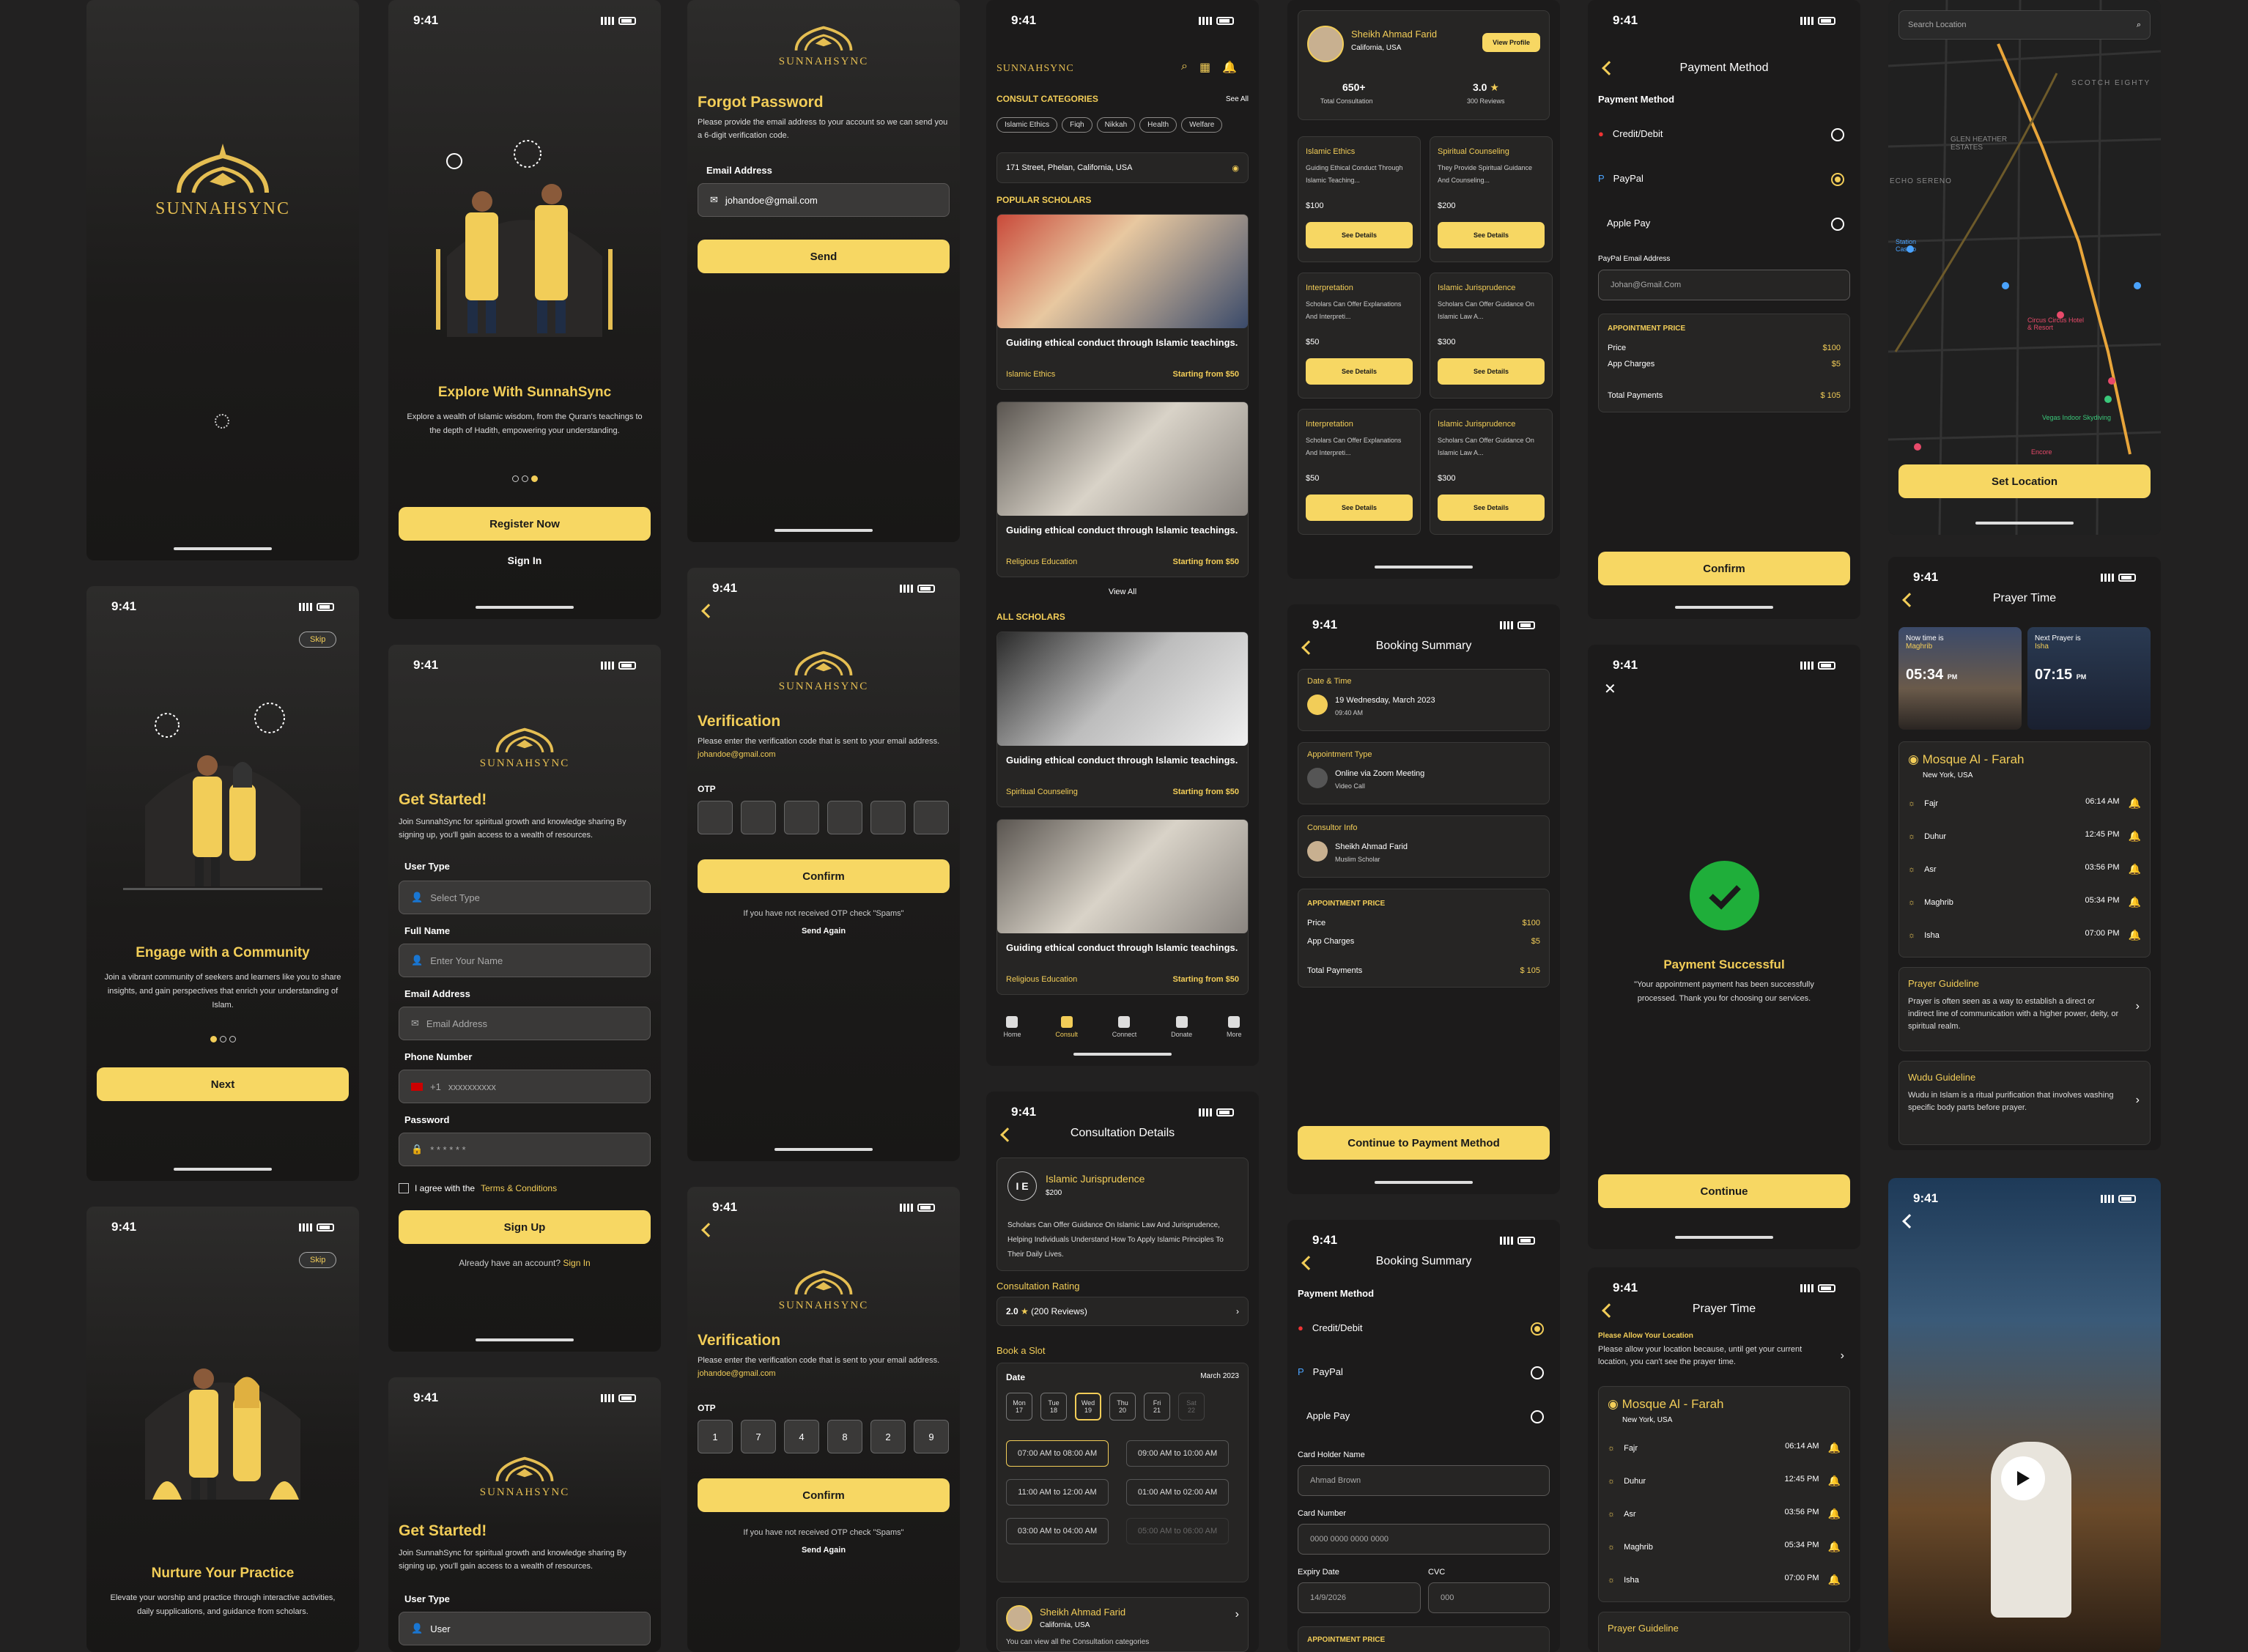 This screenshot has width=2248, height=1652. Describe the element at coordinates (1057, 1492) in the screenshot. I see `time-slot: 11:00 AM to 12:00 AM` at that location.